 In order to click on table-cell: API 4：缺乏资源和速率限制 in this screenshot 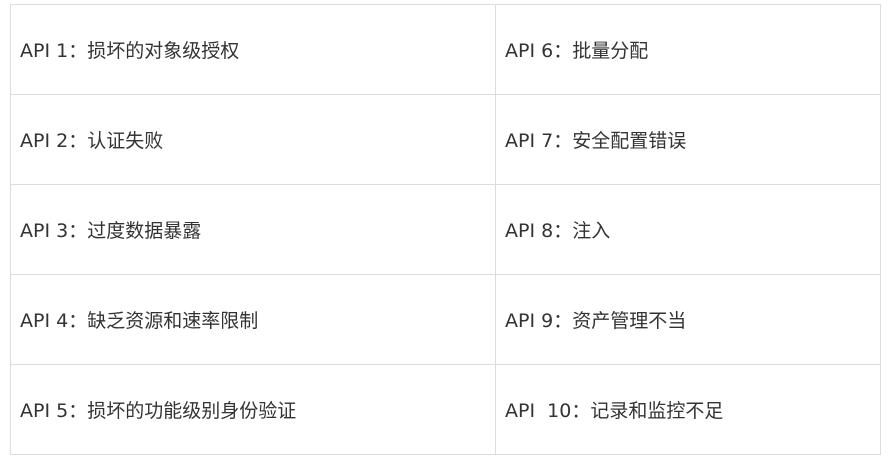, I will do `click(253, 319)`.